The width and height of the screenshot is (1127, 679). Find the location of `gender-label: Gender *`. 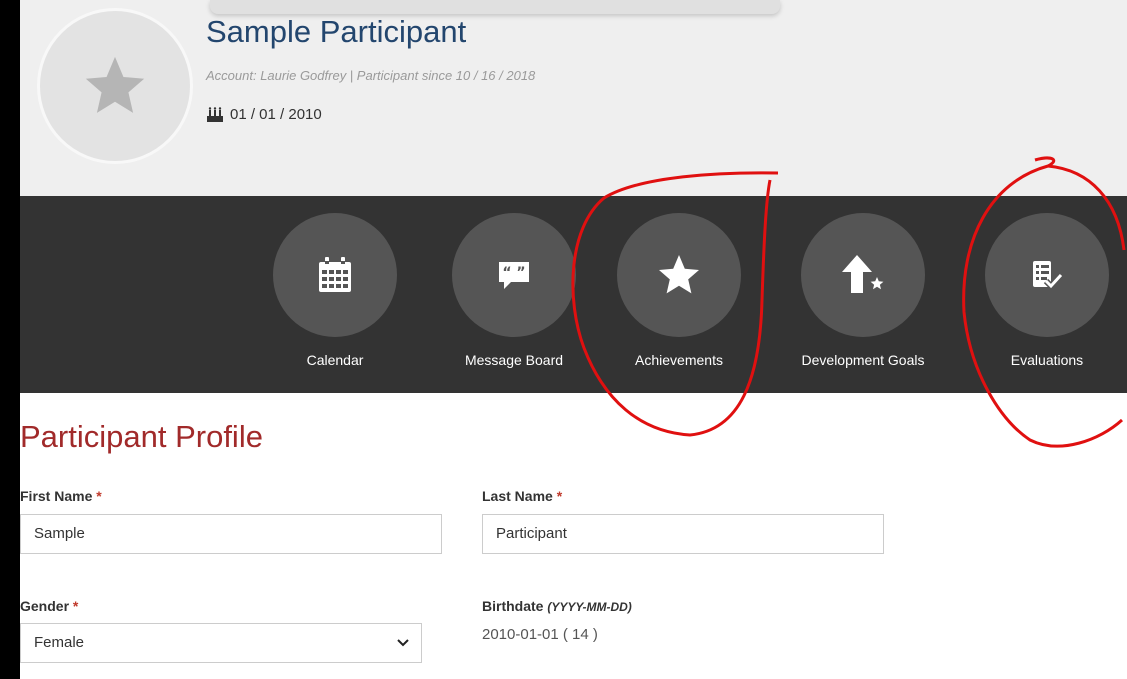

gender-label: Gender * is located at coordinates (49, 606).